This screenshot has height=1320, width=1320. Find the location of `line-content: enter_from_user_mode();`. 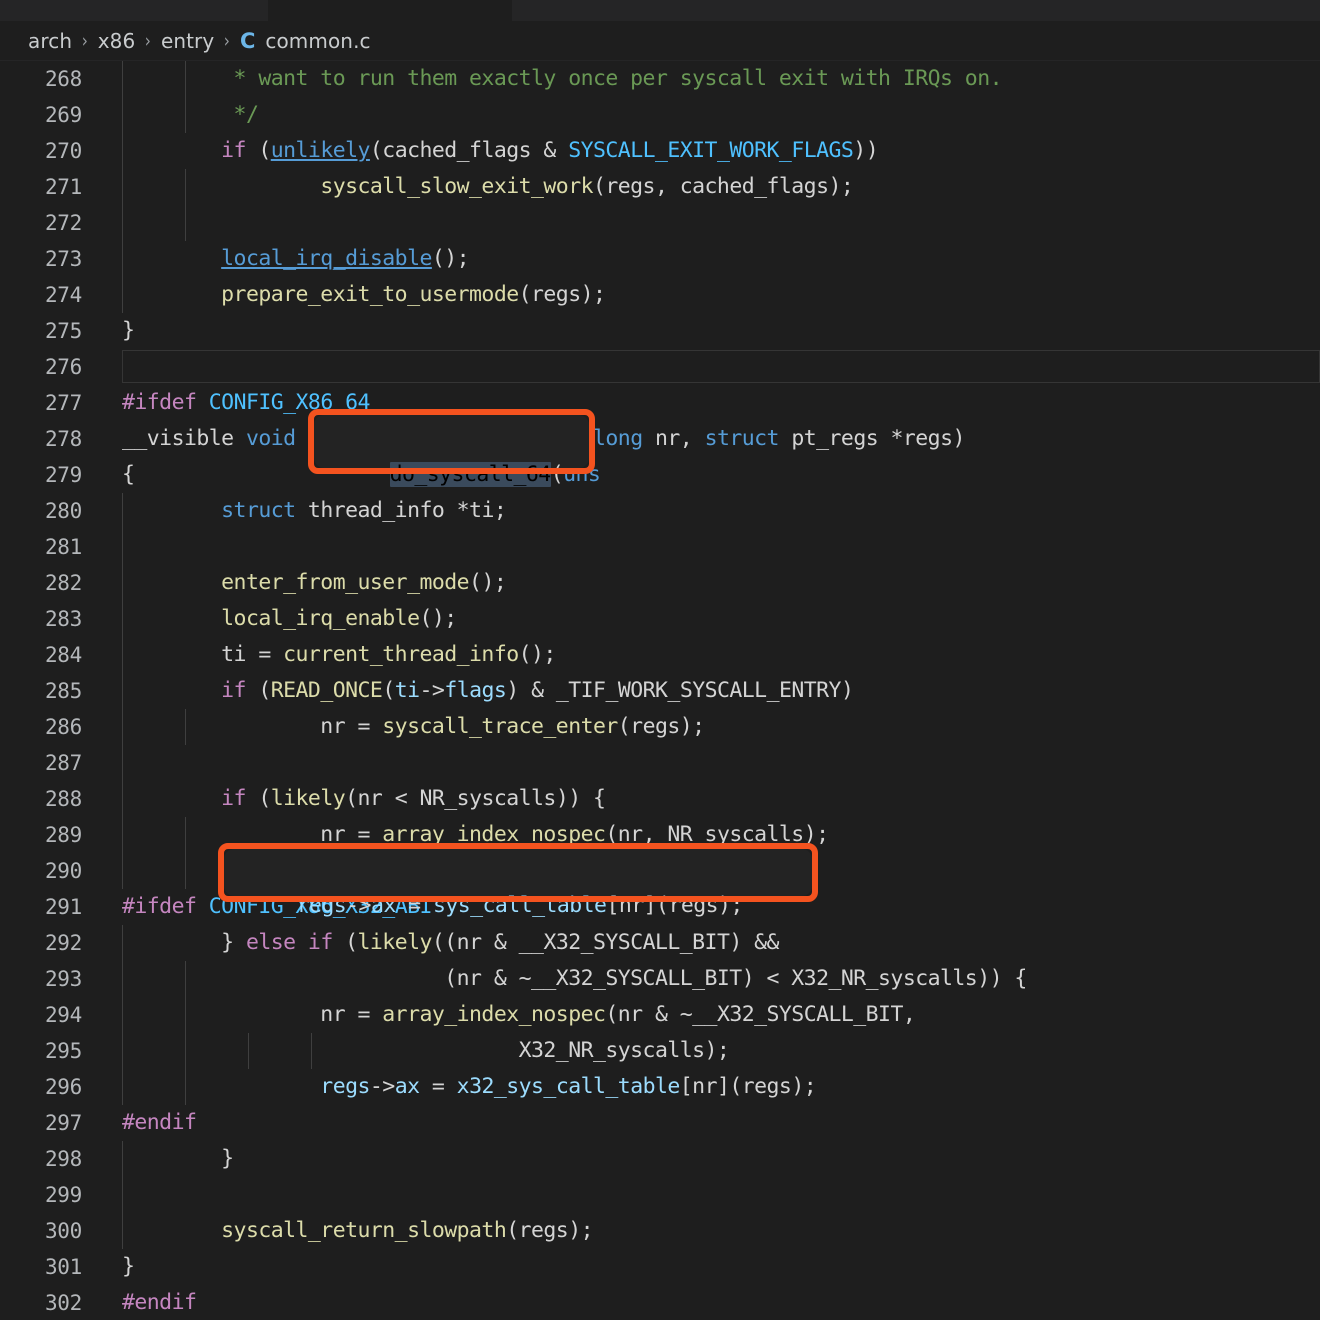

line-content: enter_from_user_mode(); is located at coordinates (364, 582).